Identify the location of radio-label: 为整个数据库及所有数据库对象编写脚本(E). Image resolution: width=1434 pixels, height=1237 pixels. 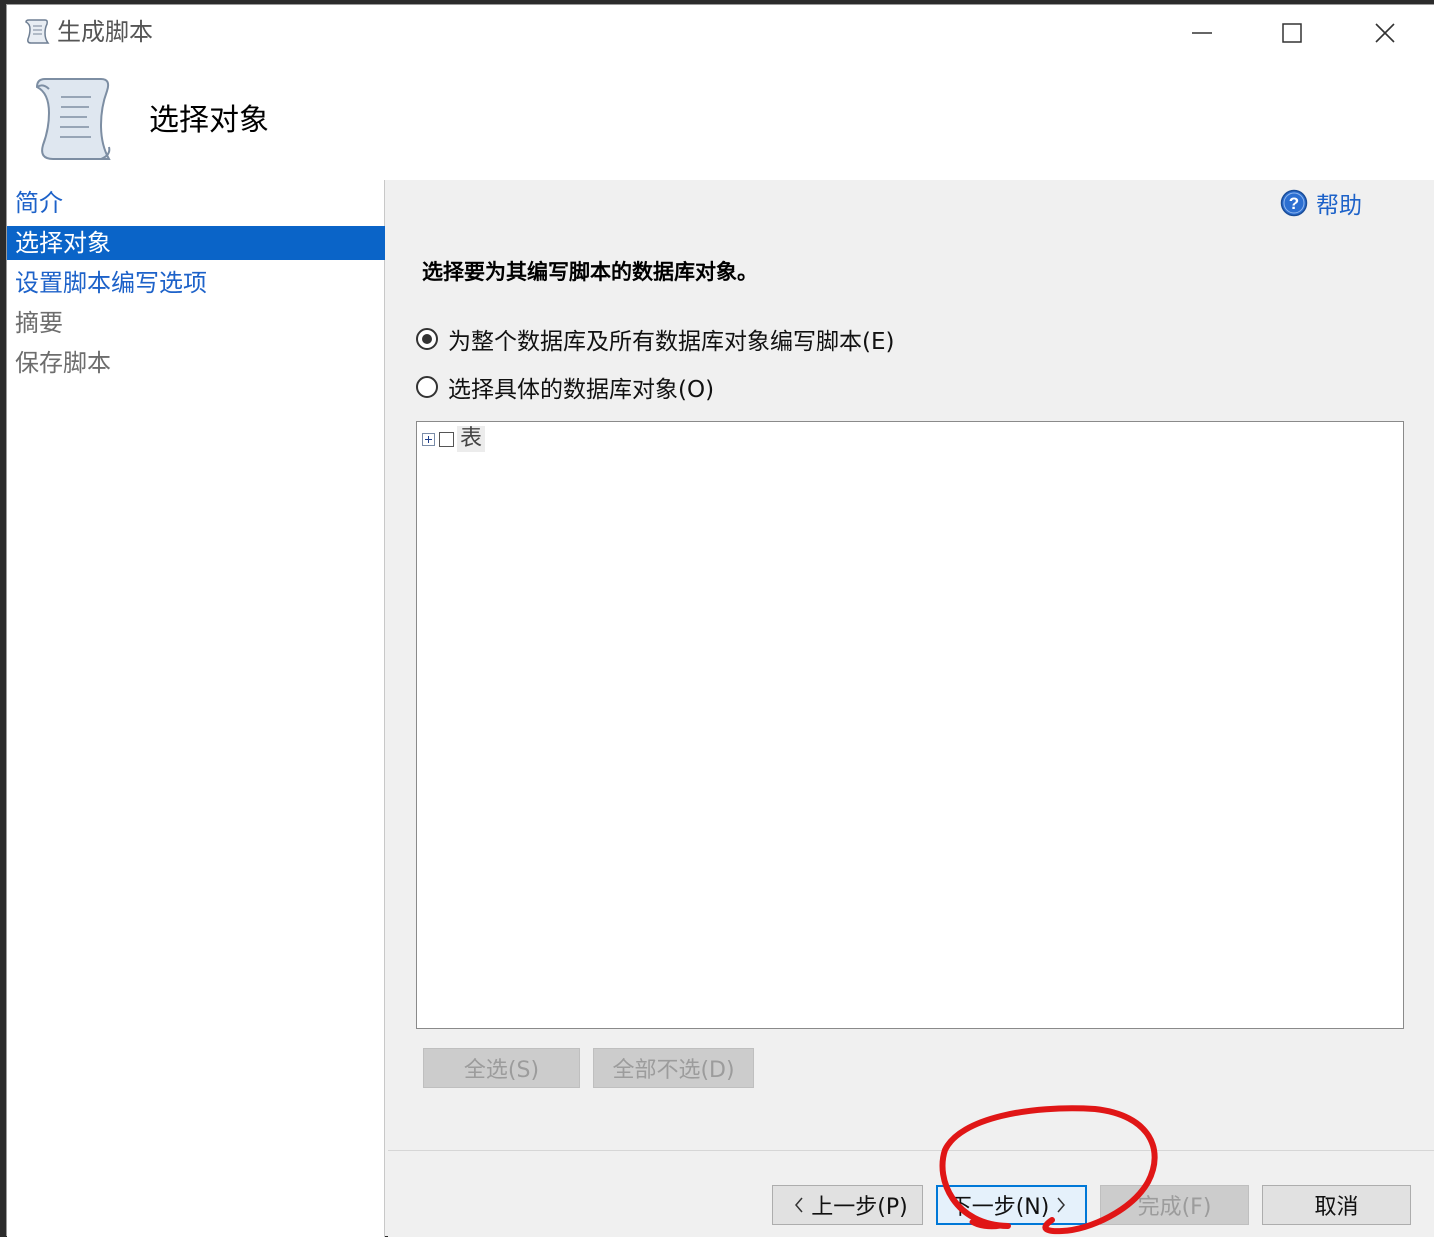
(671, 342).